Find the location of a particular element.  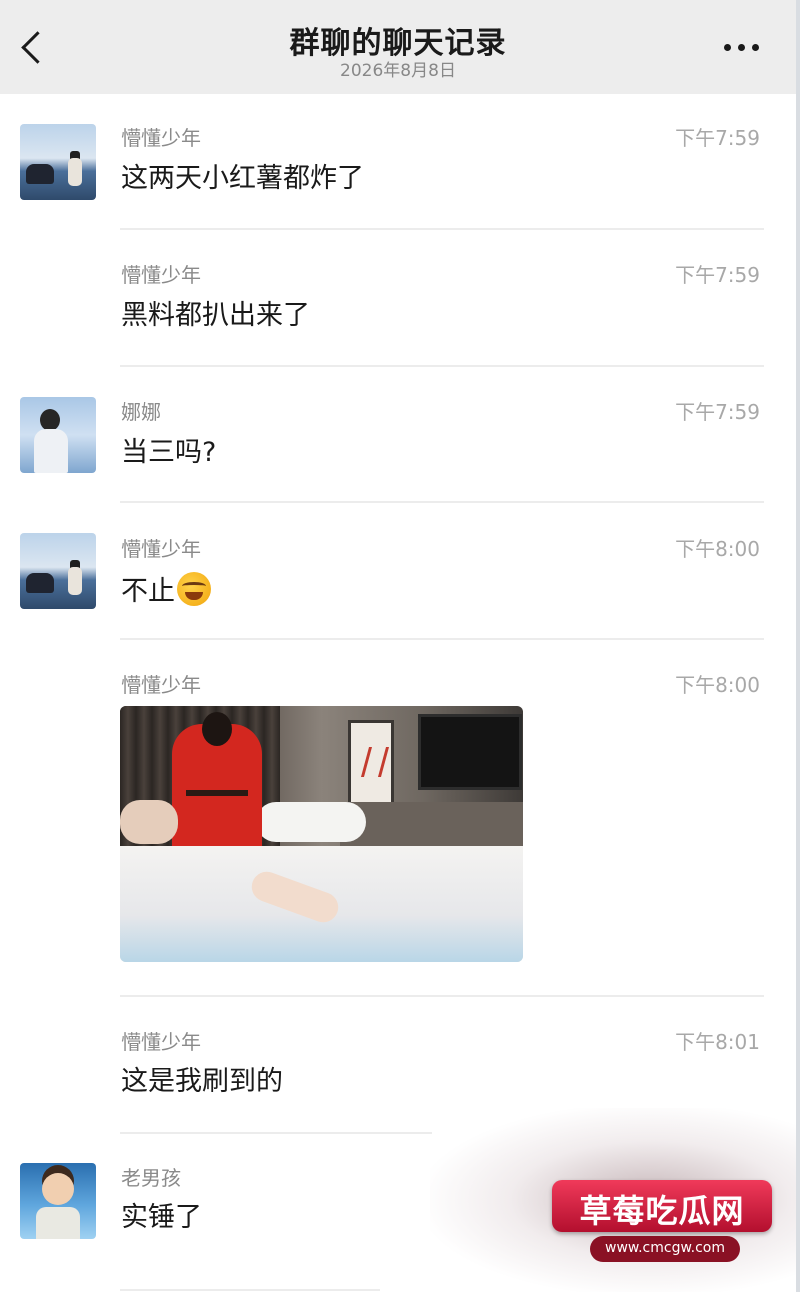

edge-strip is located at coordinates (798, 646).